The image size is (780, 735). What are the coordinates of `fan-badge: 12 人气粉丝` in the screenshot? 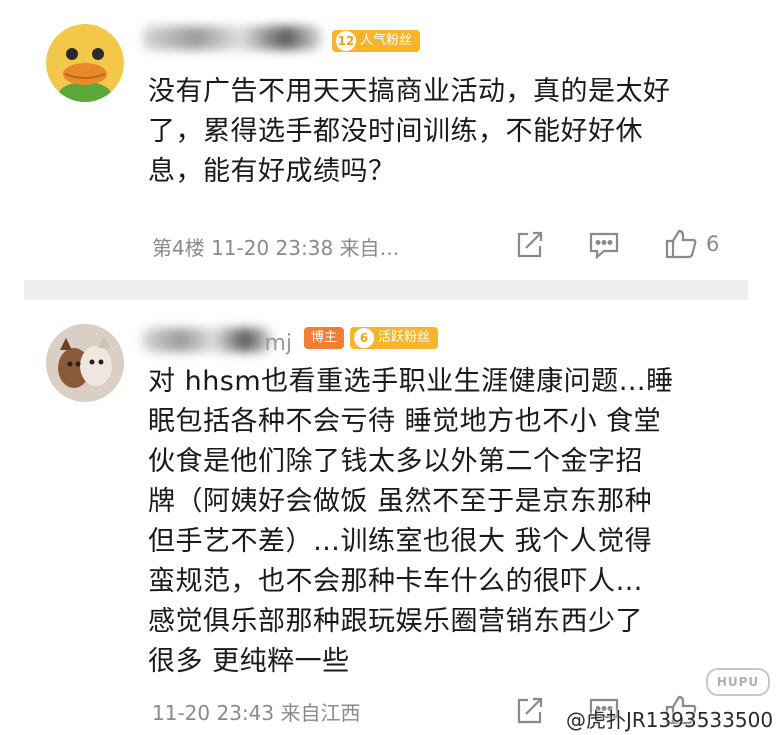 It's located at (376, 41).